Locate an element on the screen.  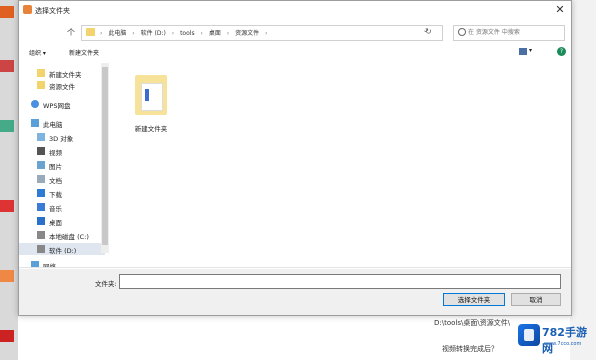
image-icon is located at coordinates (41, 165).